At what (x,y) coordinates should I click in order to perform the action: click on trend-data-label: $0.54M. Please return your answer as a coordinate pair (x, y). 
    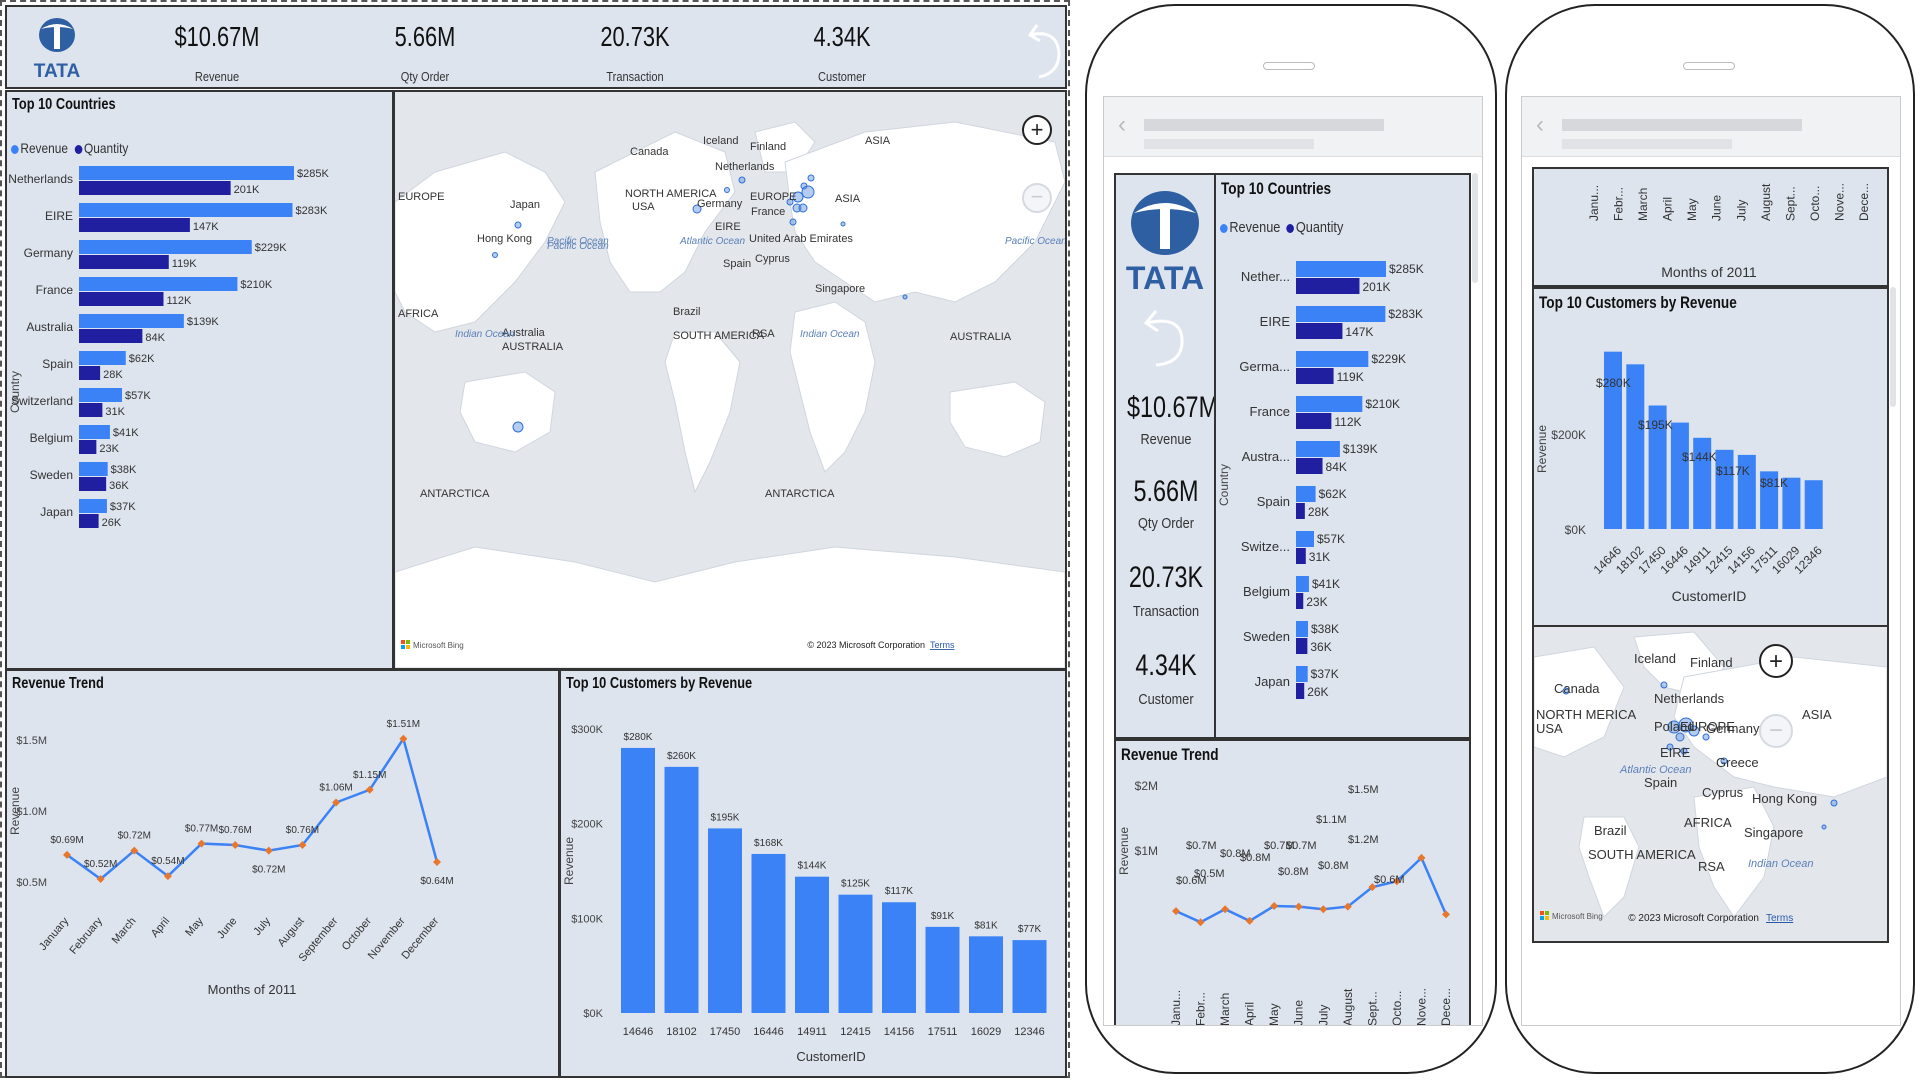
    Looking at the image, I should click on (167, 861).